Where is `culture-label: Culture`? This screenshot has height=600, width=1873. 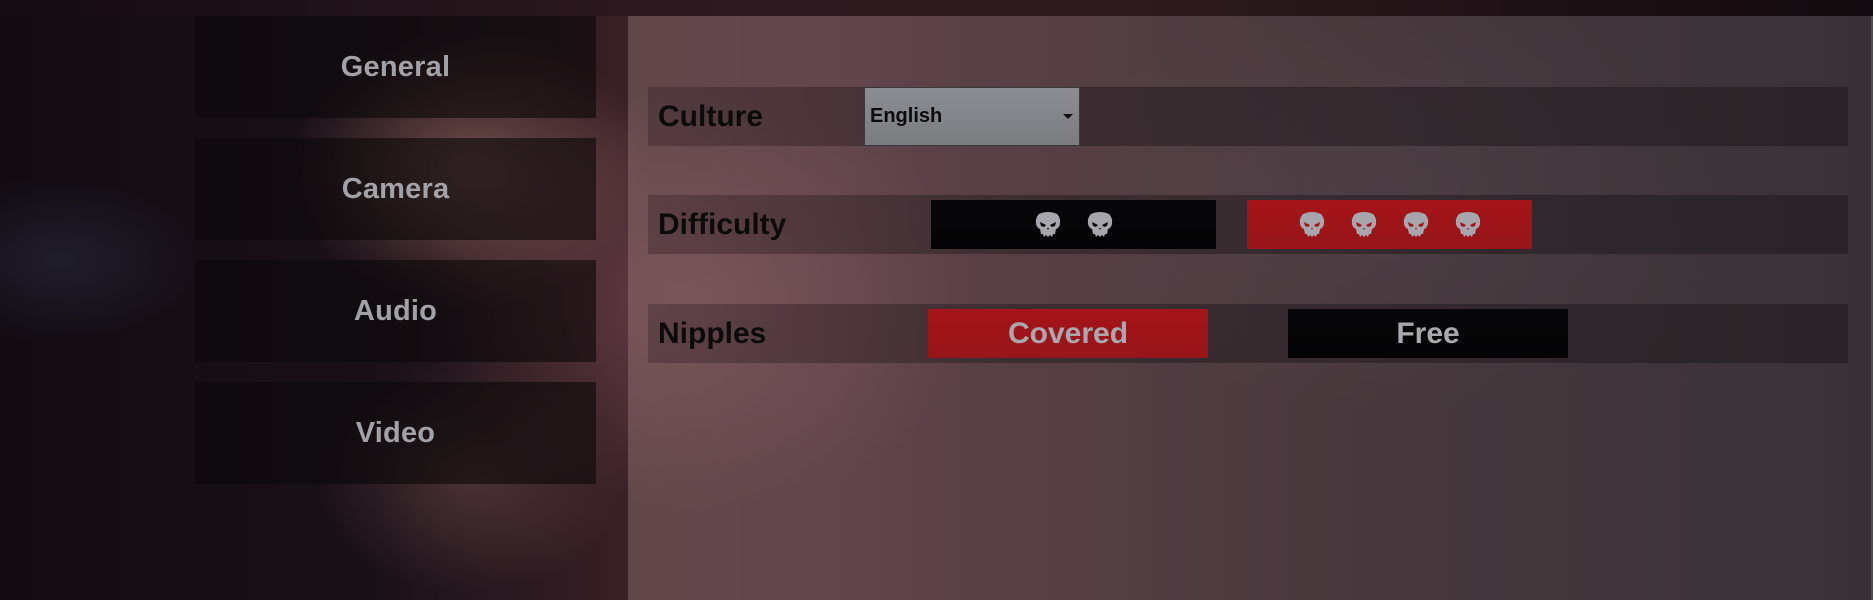 culture-label: Culture is located at coordinates (710, 116).